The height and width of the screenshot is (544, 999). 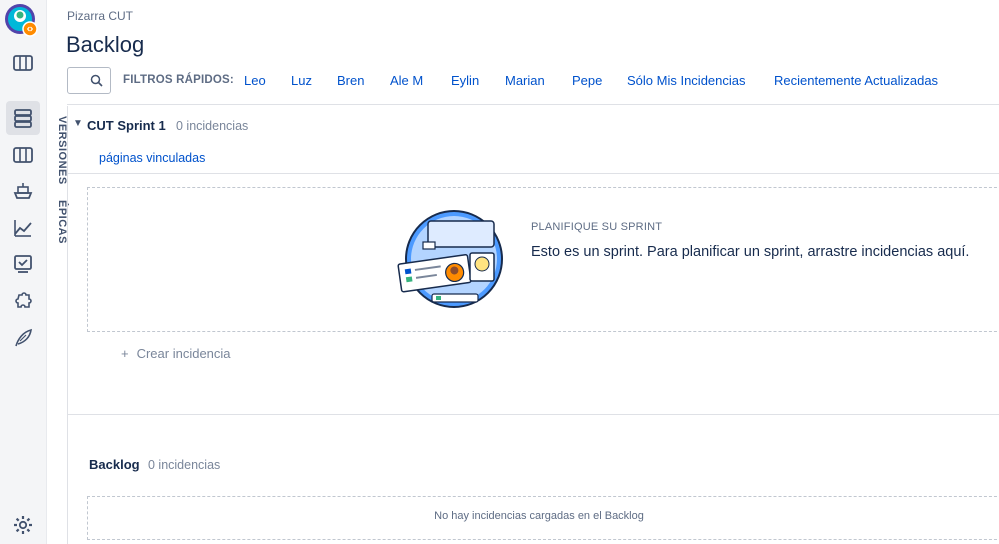 I want to click on sprint-name: CUT Sprint 1, so click(x=126, y=125).